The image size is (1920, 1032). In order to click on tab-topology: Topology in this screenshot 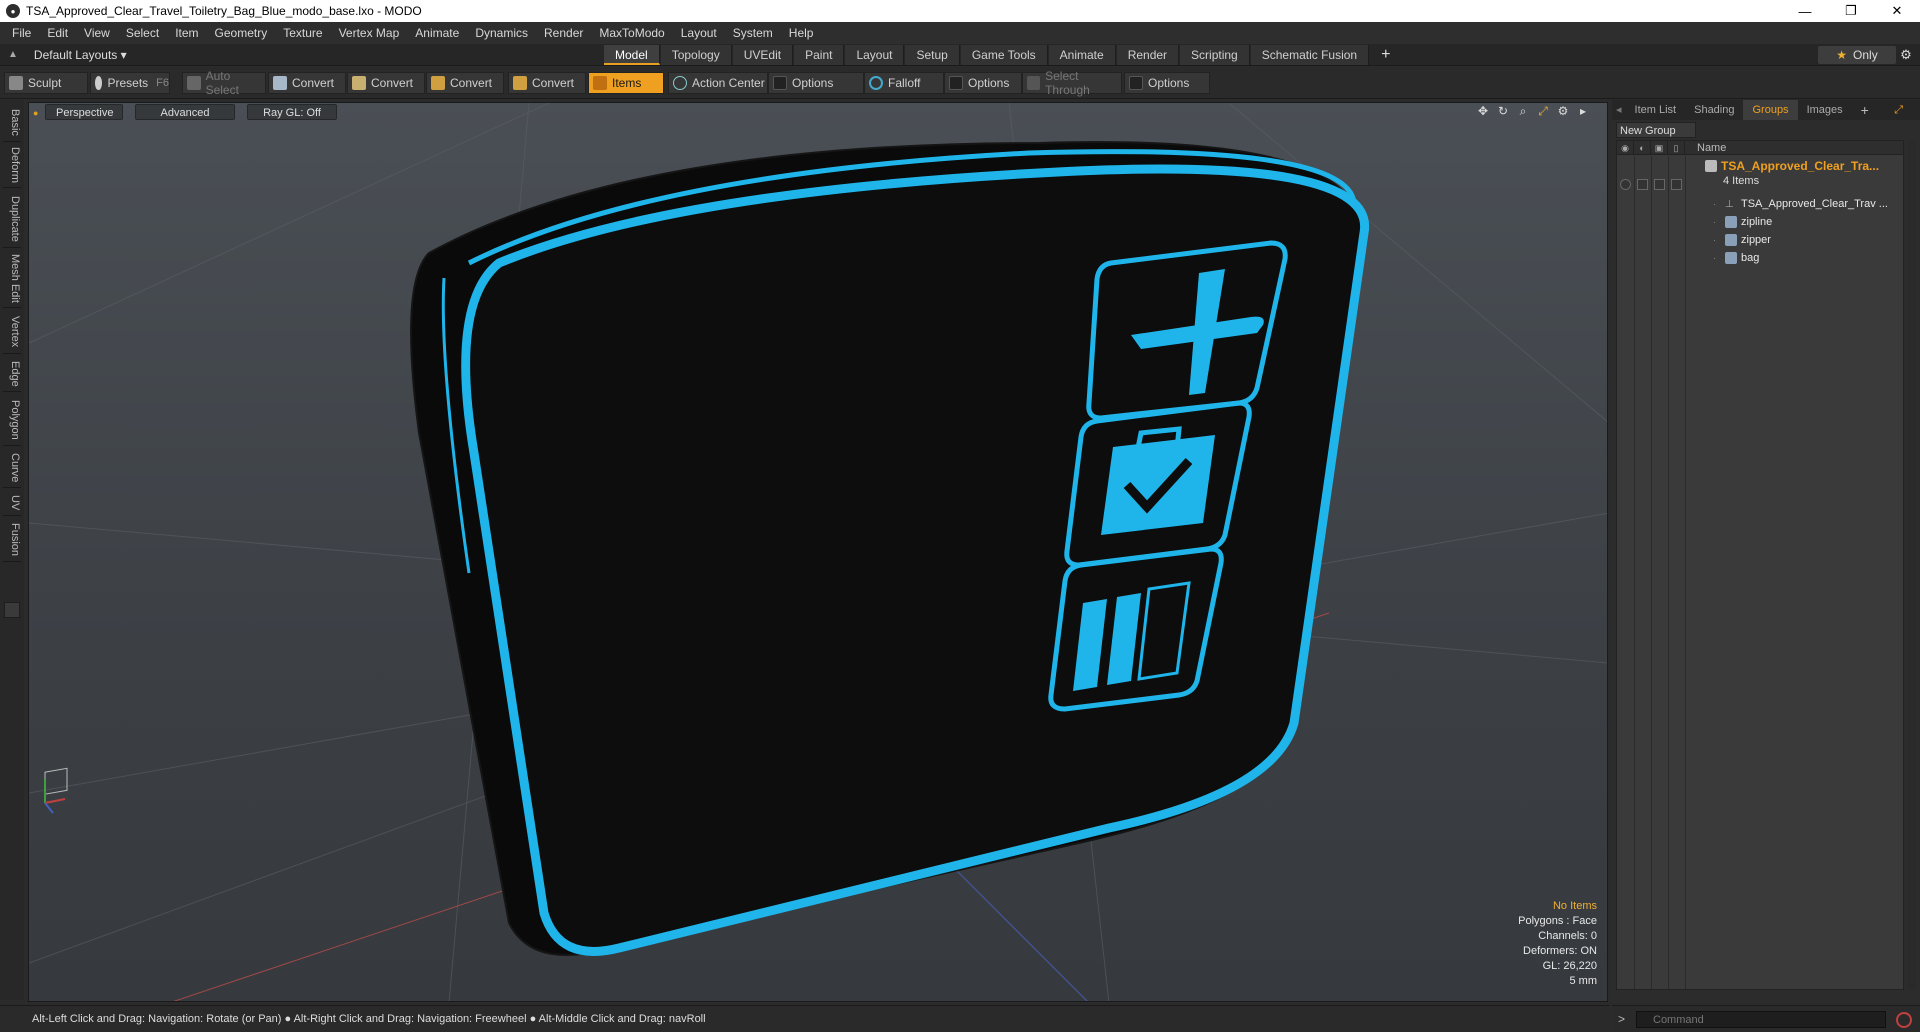, I will do `click(696, 55)`.